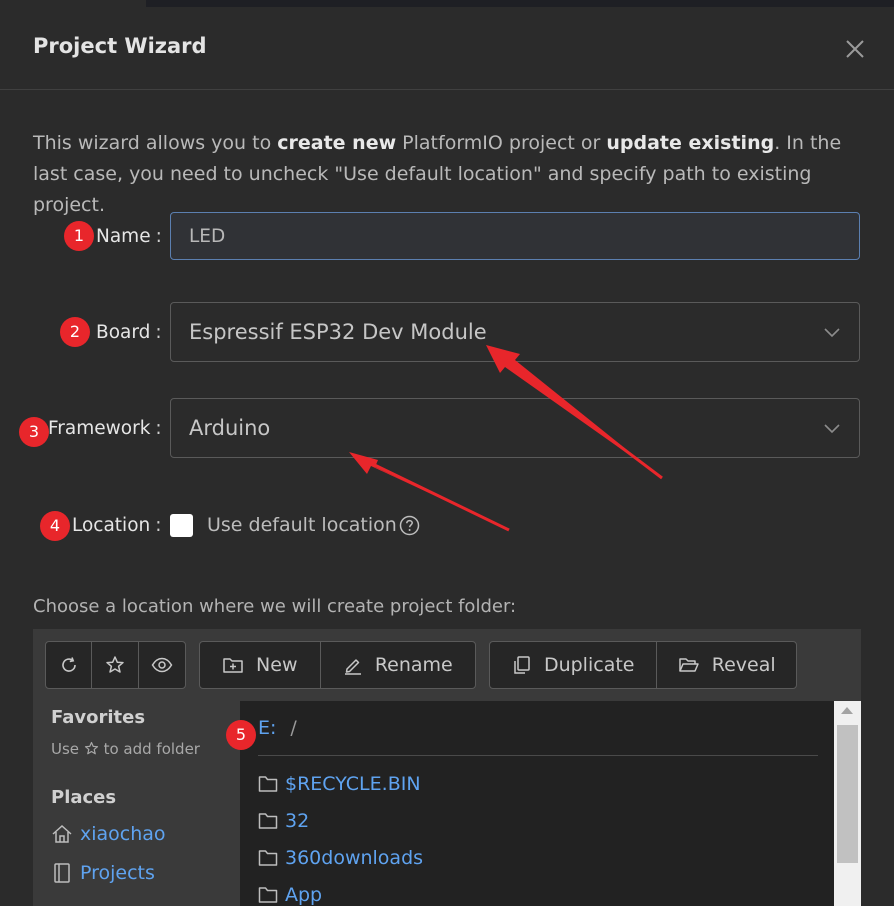 This screenshot has height=906, width=894. Describe the element at coordinates (297, 821) in the screenshot. I see `folder-item-label: 32` at that location.